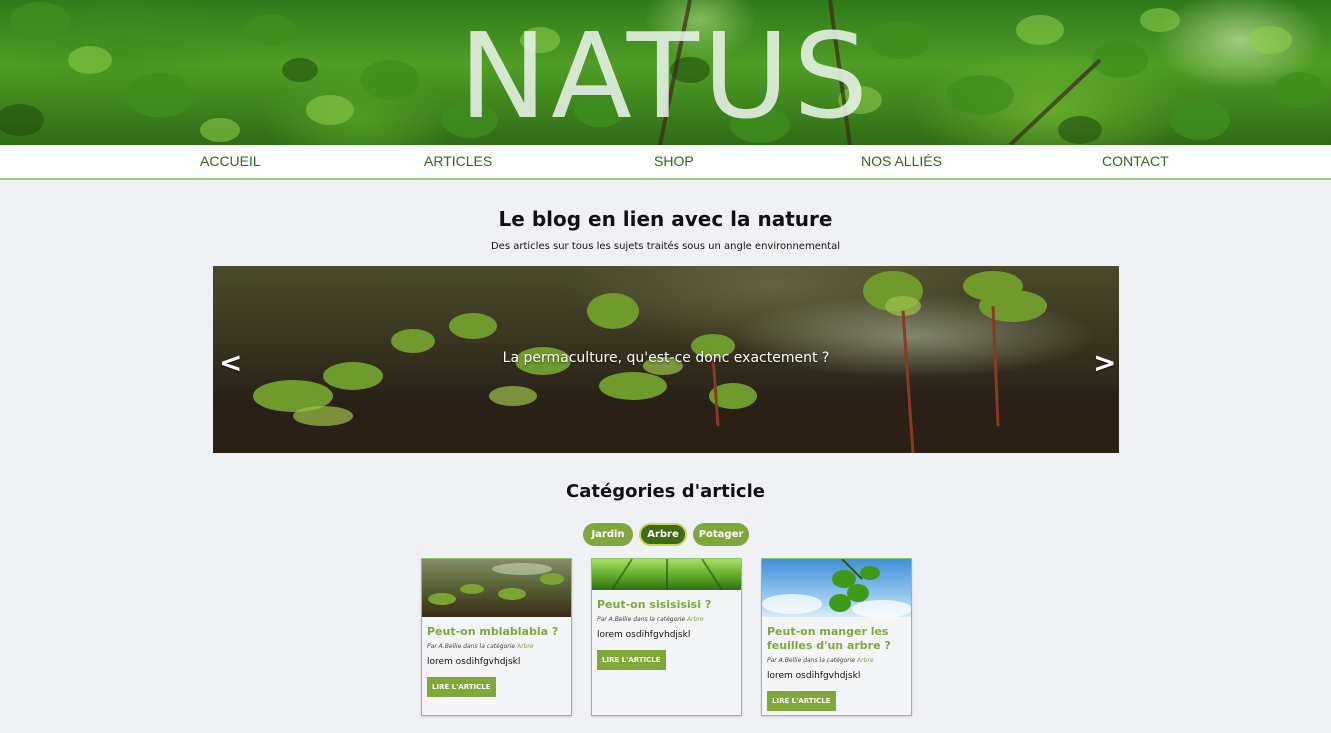  I want to click on blog-title: Le blog en lien avec la nature, so click(665, 219).